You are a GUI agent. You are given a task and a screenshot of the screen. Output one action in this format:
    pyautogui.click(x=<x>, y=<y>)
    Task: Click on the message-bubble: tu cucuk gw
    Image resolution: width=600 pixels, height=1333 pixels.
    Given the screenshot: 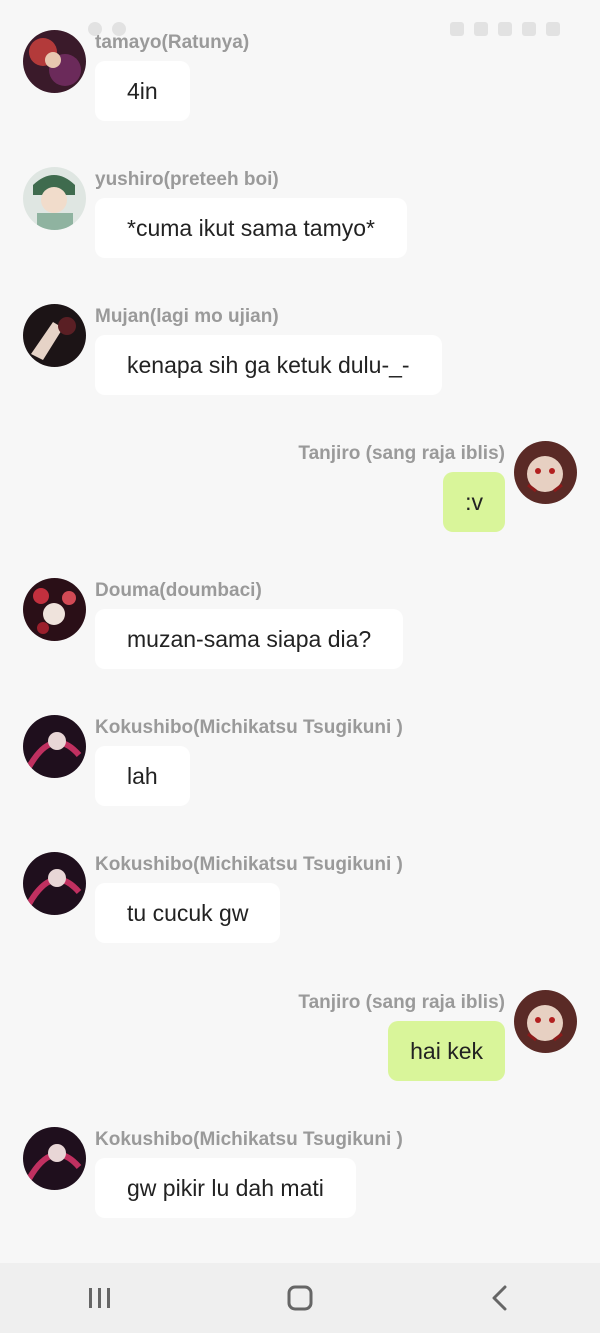 What is the action you would take?
    pyautogui.click(x=188, y=913)
    